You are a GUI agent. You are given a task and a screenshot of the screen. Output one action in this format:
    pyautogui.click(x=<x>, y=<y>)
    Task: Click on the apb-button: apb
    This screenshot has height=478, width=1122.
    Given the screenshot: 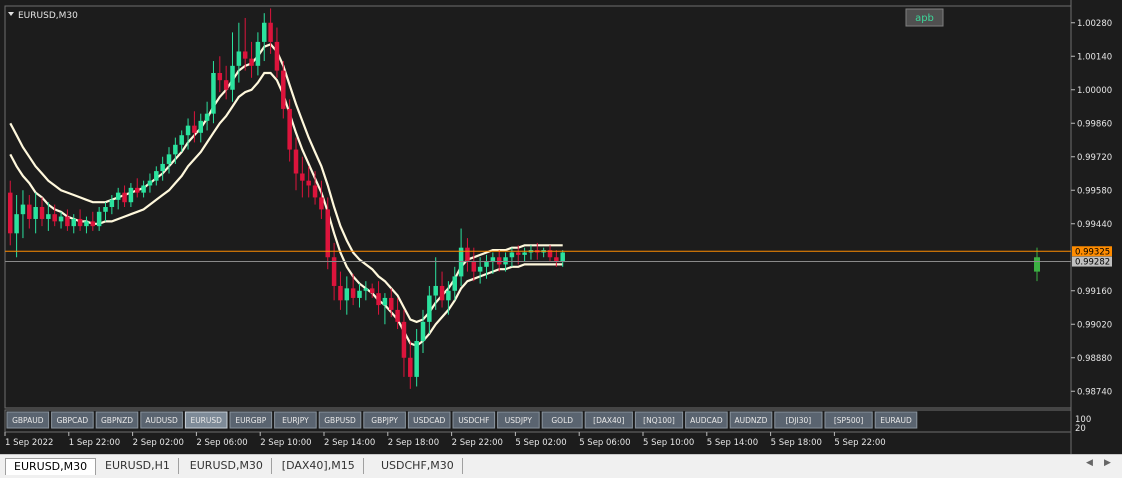 What is the action you would take?
    pyautogui.click(x=924, y=17)
    